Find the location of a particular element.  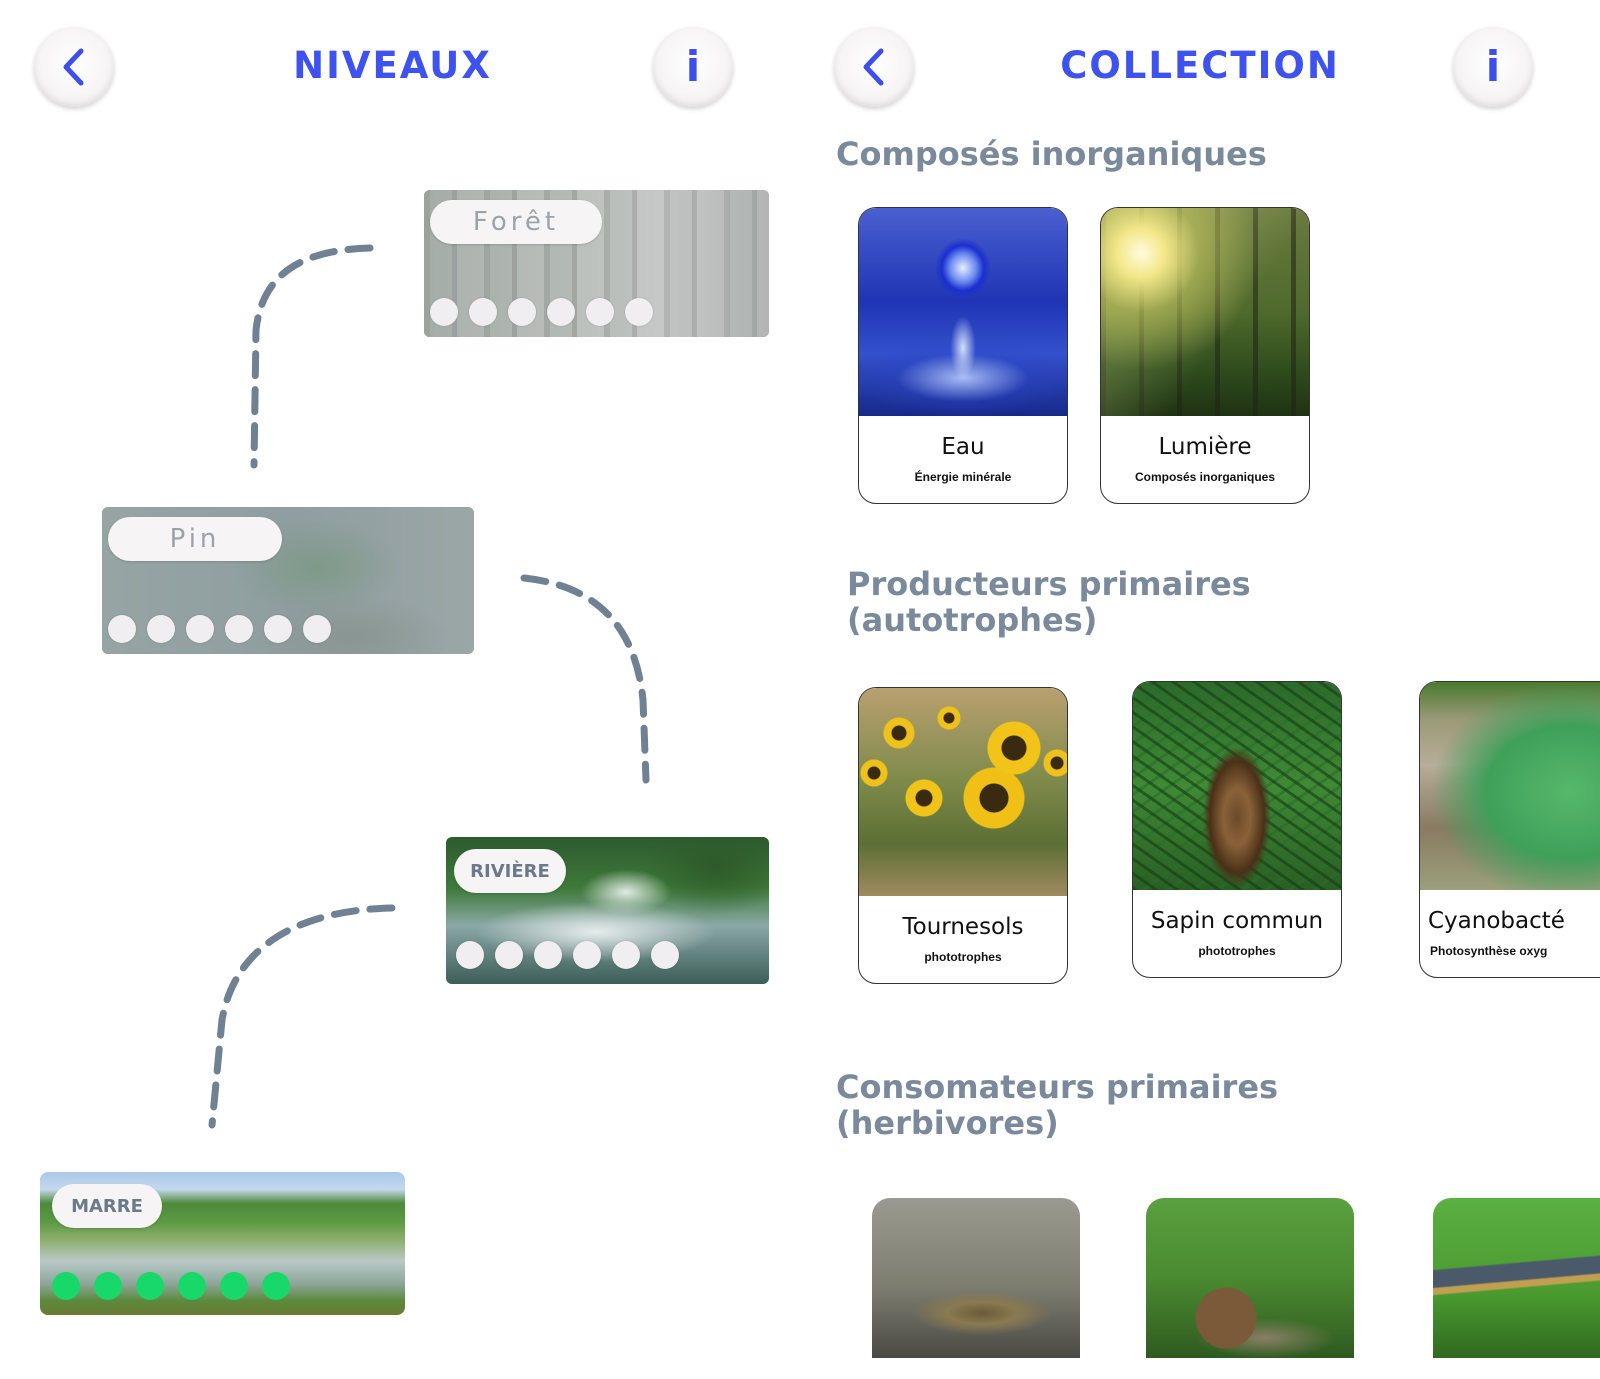

level-card-pin: Pin is located at coordinates (288, 580).